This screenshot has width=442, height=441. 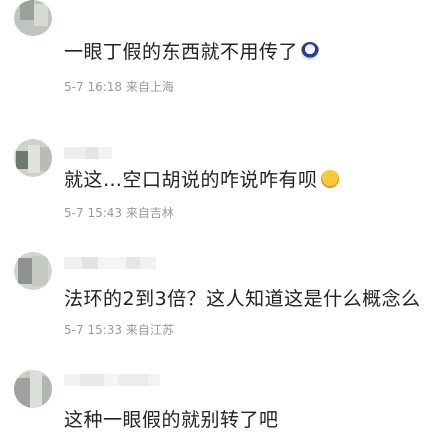 I want to click on comment-text: 法环的2到3倍？这人知道这是什么概念么, so click(x=242, y=299).